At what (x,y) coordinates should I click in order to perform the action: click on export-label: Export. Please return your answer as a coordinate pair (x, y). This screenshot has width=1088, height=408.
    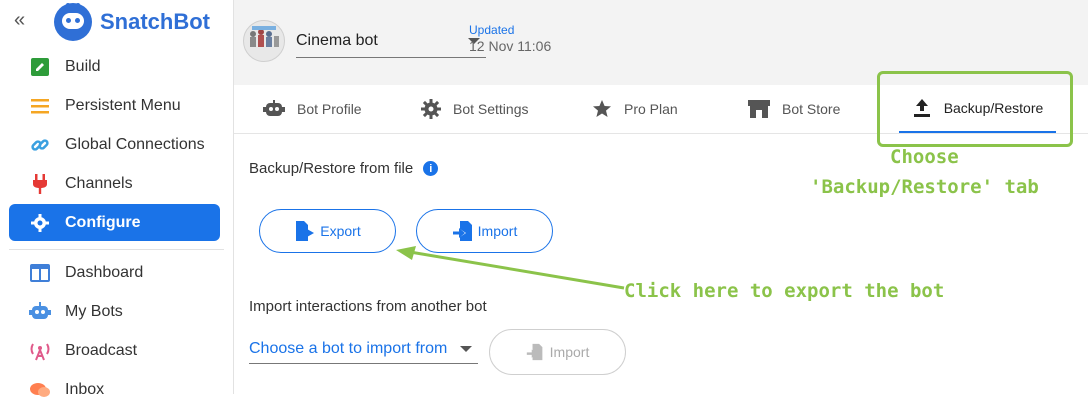
    Looking at the image, I should click on (340, 231).